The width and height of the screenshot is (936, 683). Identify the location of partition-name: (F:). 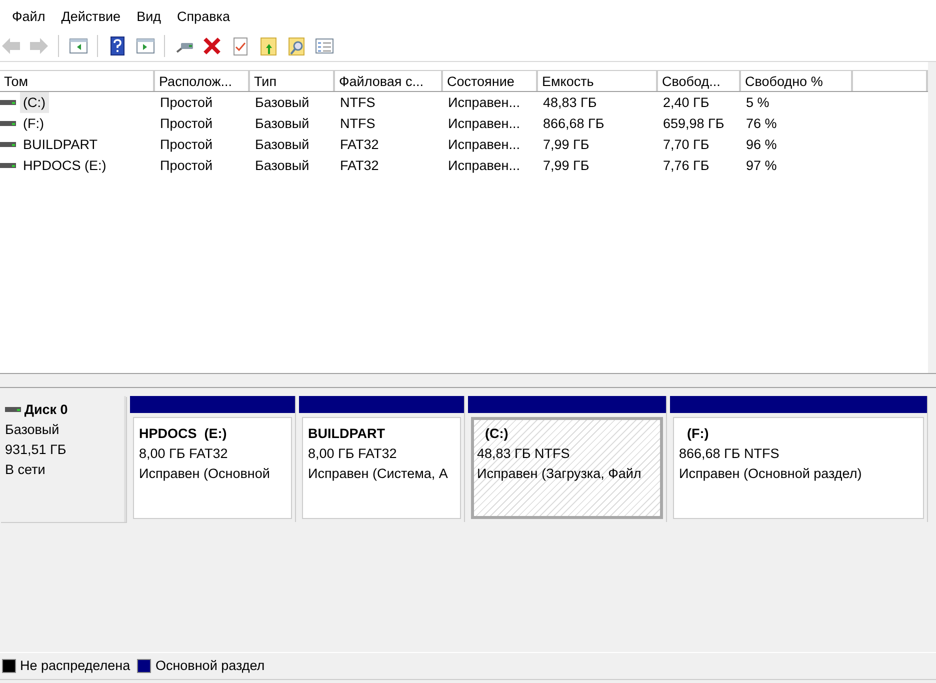
(698, 434).